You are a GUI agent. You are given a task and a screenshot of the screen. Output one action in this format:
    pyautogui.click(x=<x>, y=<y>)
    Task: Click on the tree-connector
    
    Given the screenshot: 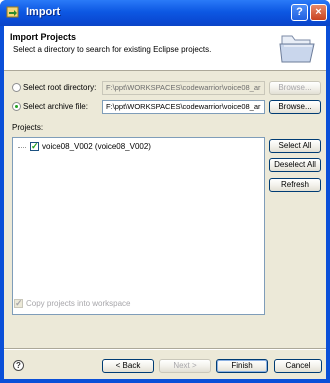 What is the action you would take?
    pyautogui.click(x=22, y=148)
    